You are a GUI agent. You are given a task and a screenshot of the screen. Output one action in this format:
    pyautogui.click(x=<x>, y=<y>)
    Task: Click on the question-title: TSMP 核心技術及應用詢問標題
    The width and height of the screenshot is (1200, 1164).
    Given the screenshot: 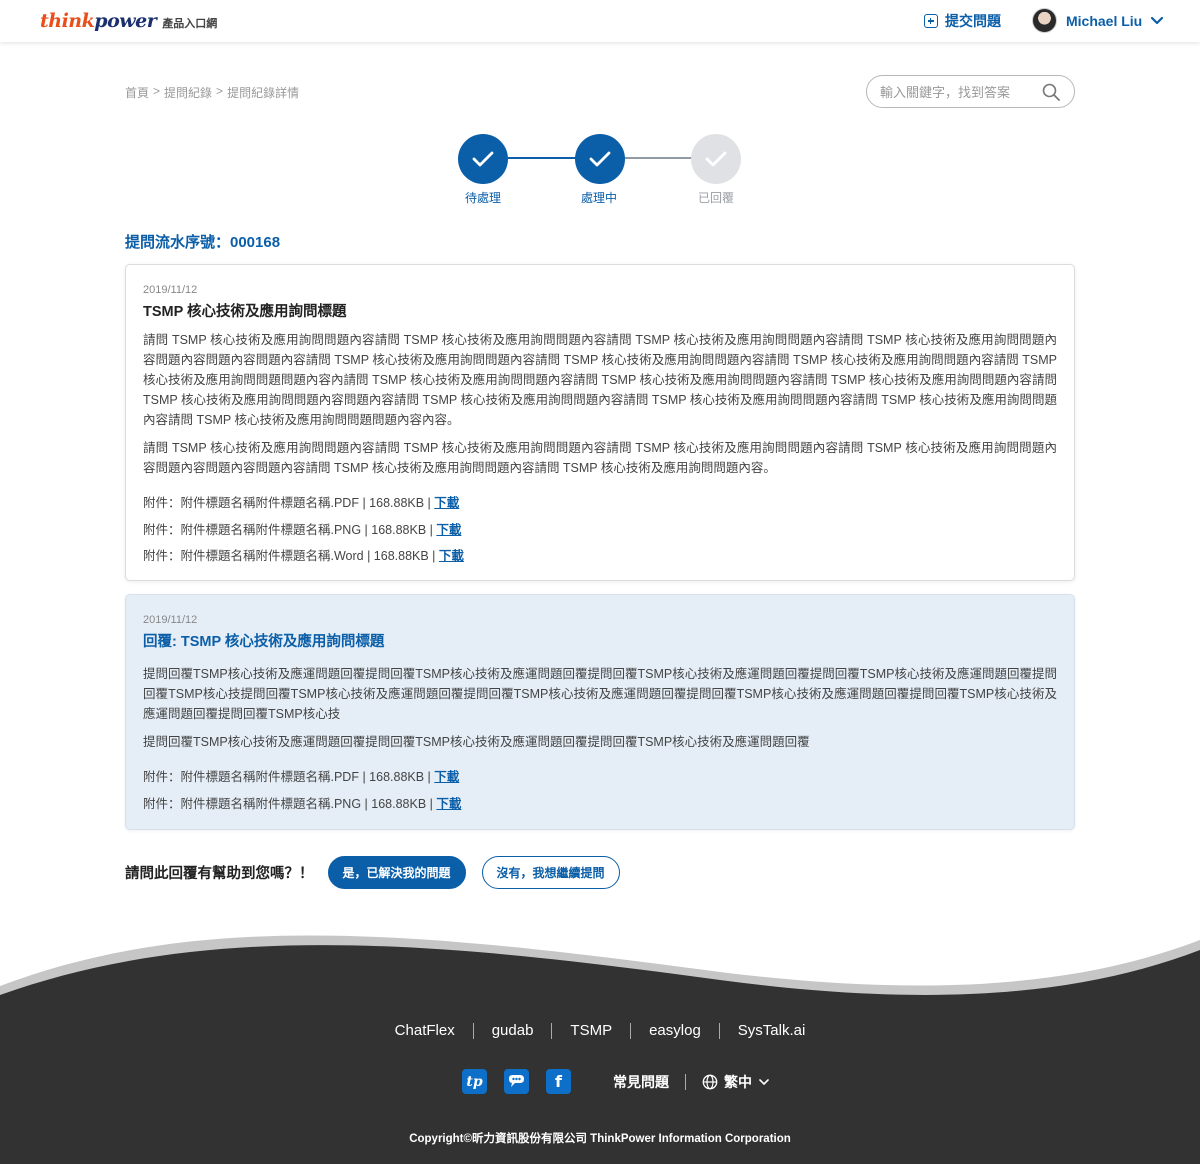 What is the action you would take?
    pyautogui.click(x=245, y=312)
    